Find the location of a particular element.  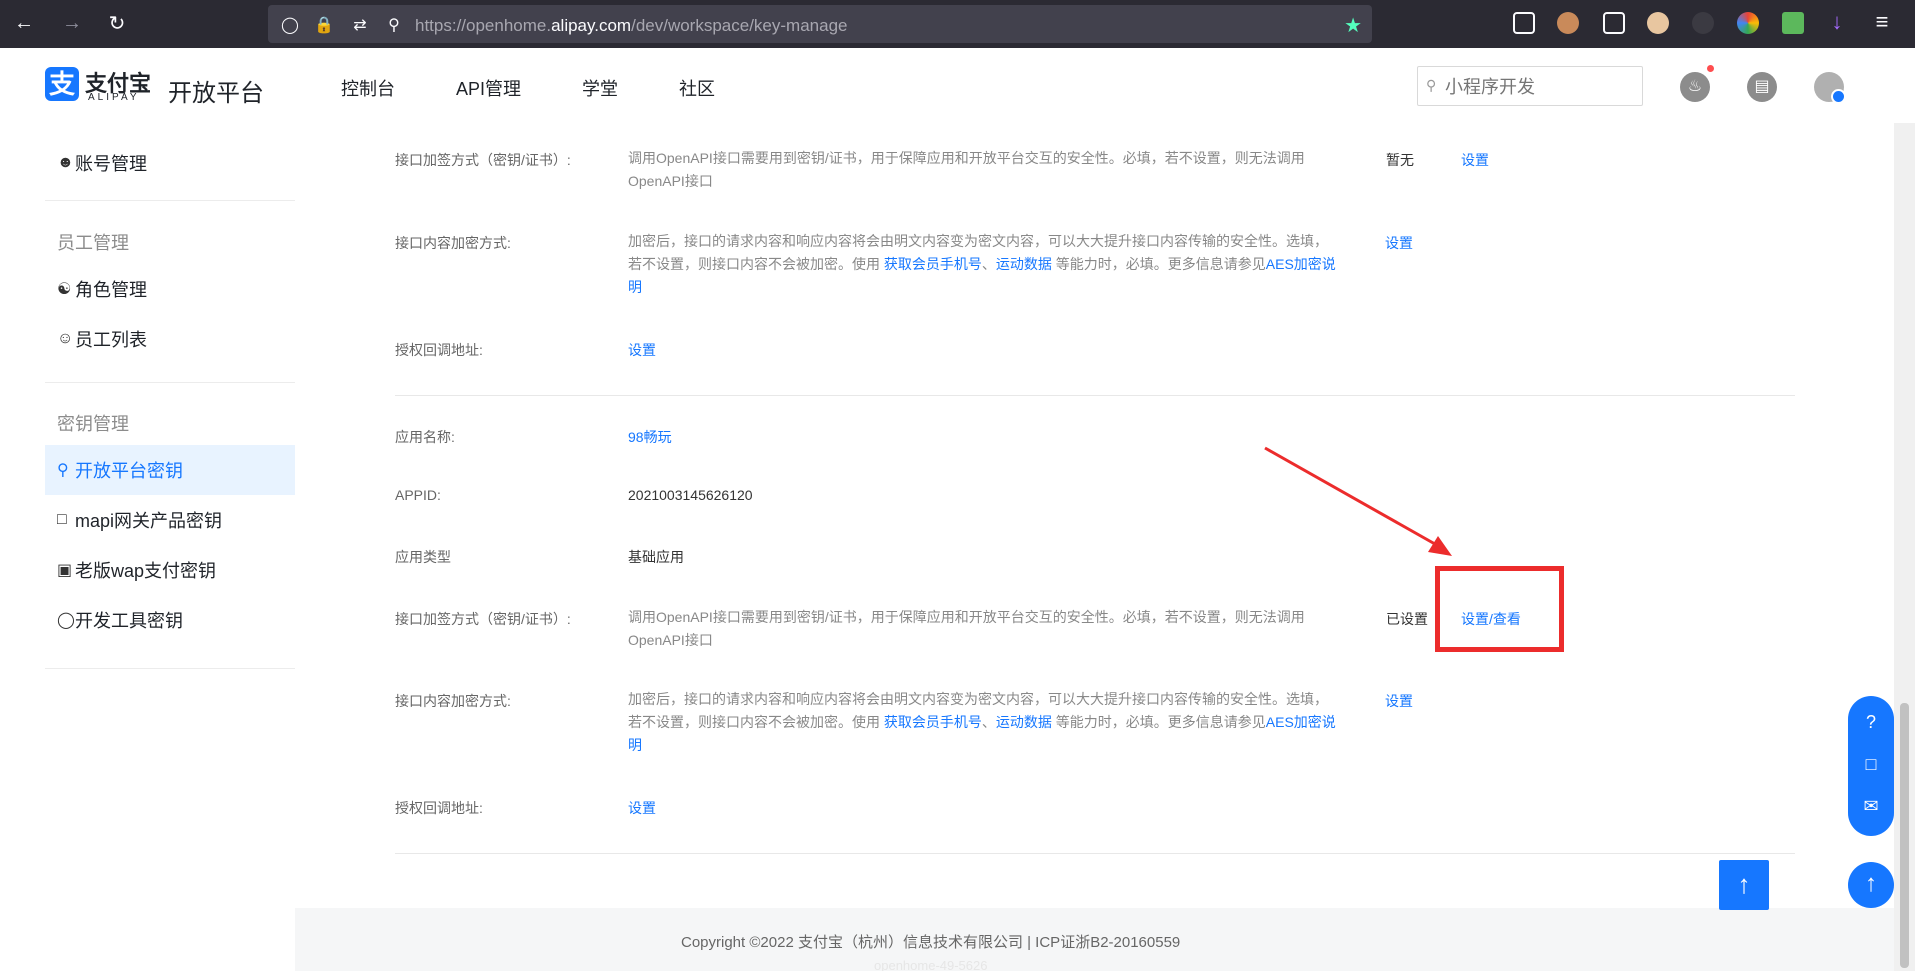

sidebar-item-label: 老版wap支付密钥 is located at coordinates (146, 571).